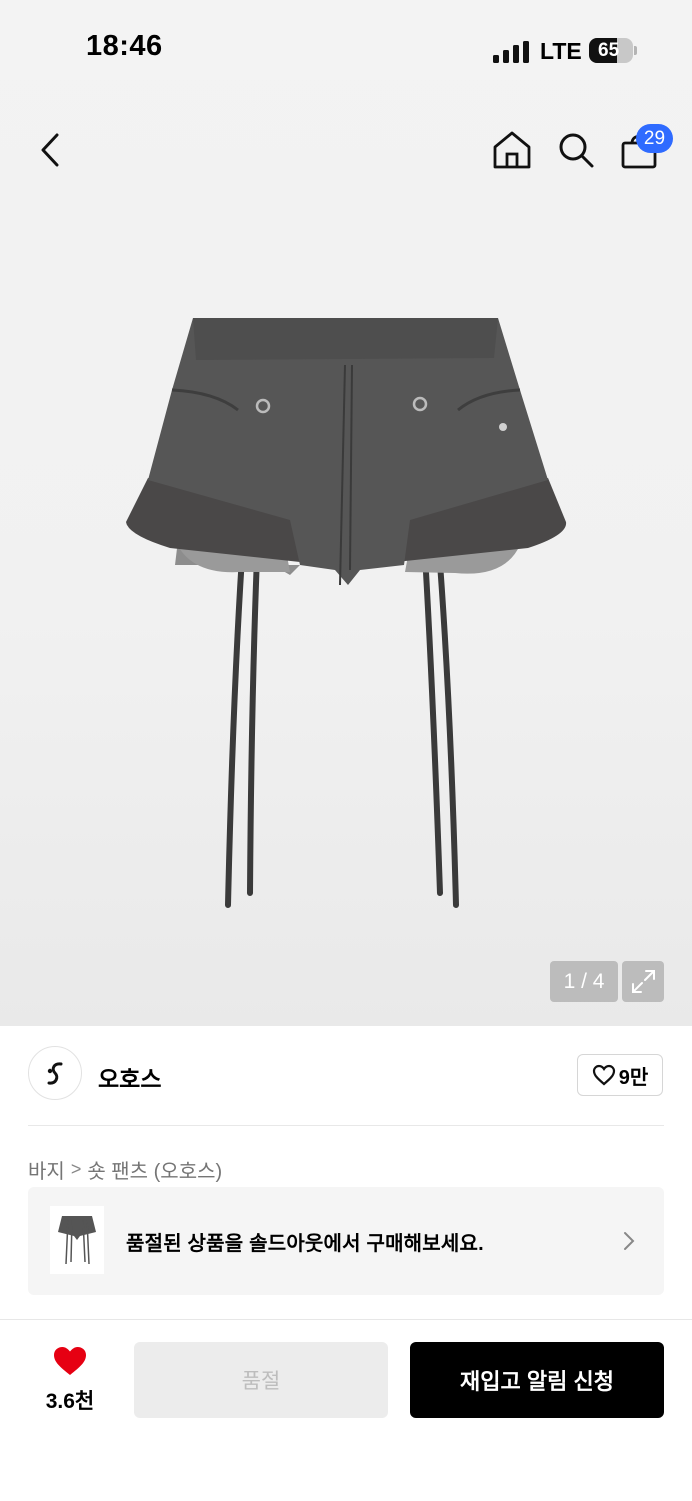 The image size is (692, 1501). I want to click on brand-logo-mark-icon, so click(55, 1073).